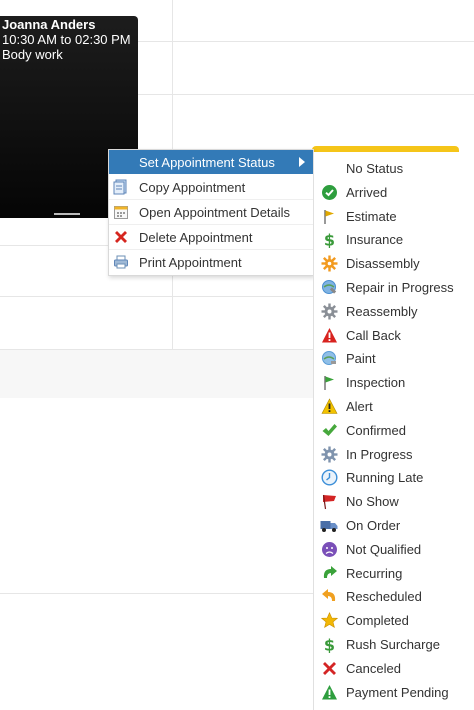 The height and width of the screenshot is (710, 474). I want to click on status-item-not-qualified: Not Qualified, so click(394, 549).